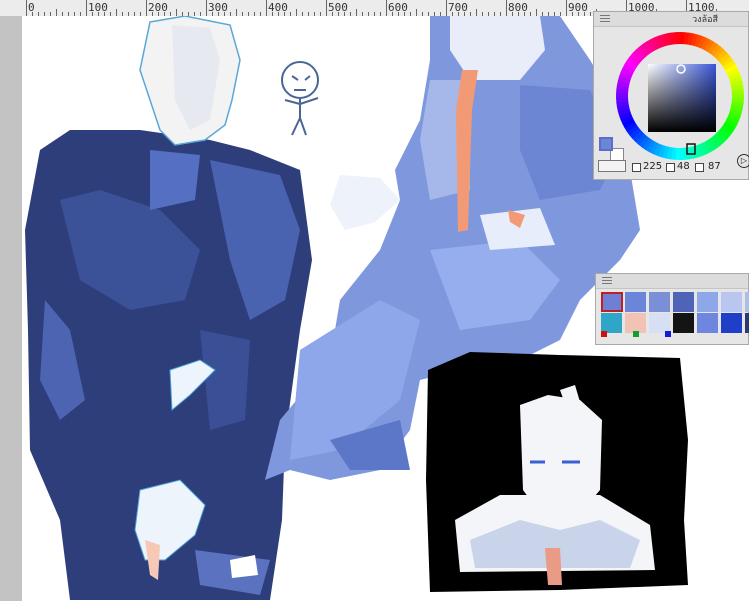  Describe the element at coordinates (653, 166) in the screenshot. I see `hue-value: 225` at that location.